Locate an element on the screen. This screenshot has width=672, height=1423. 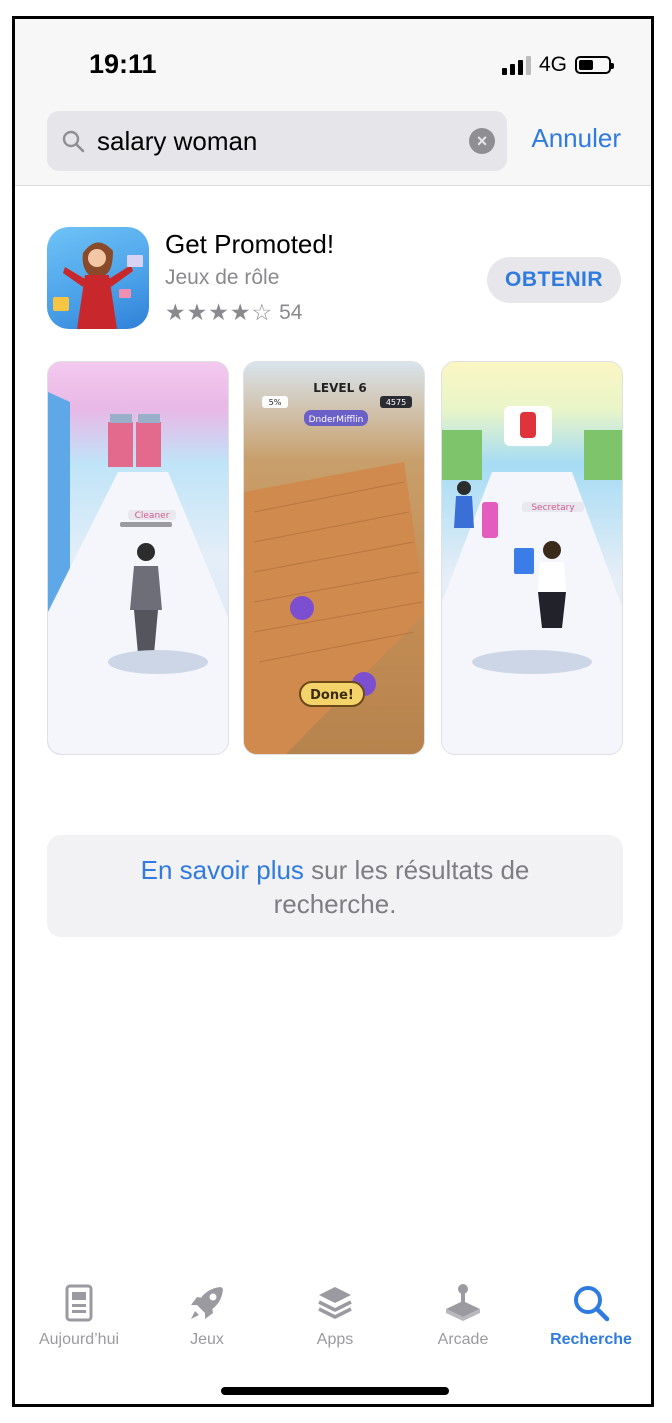
today-icon is located at coordinates (79, 1303).